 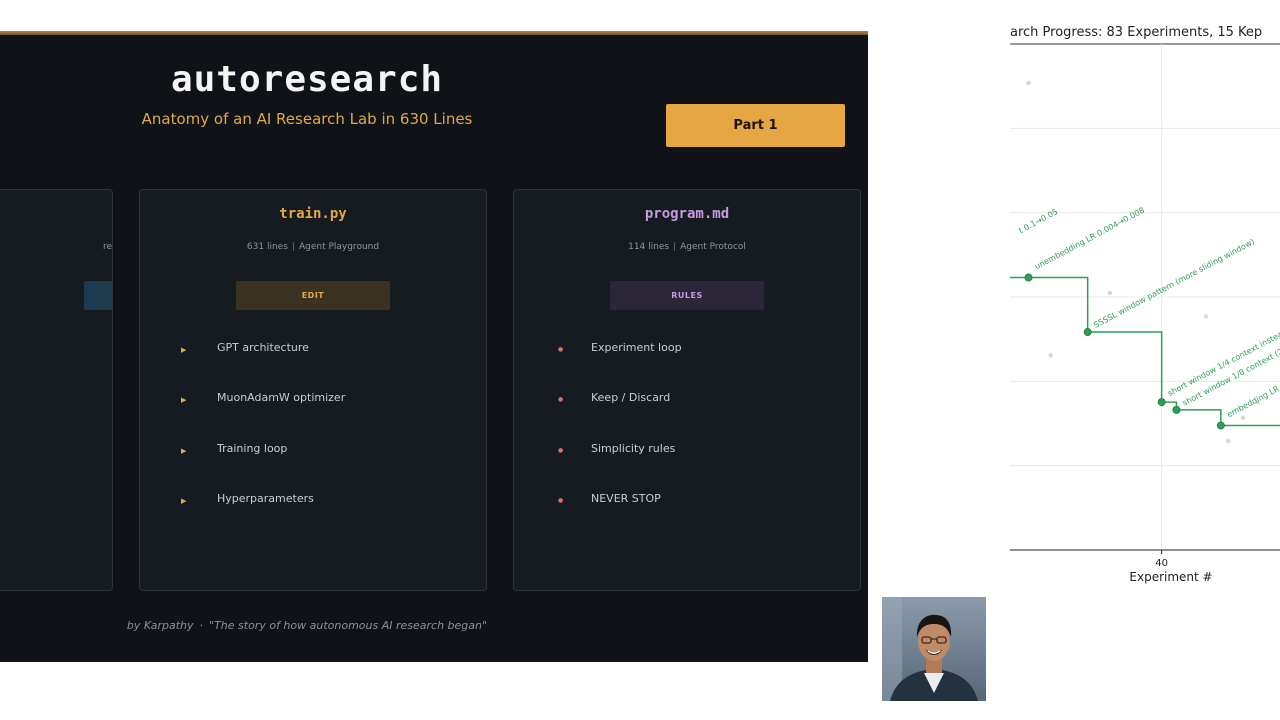 What do you see at coordinates (649, 247) in the screenshot?
I see `card-lines: 114 lines` at bounding box center [649, 247].